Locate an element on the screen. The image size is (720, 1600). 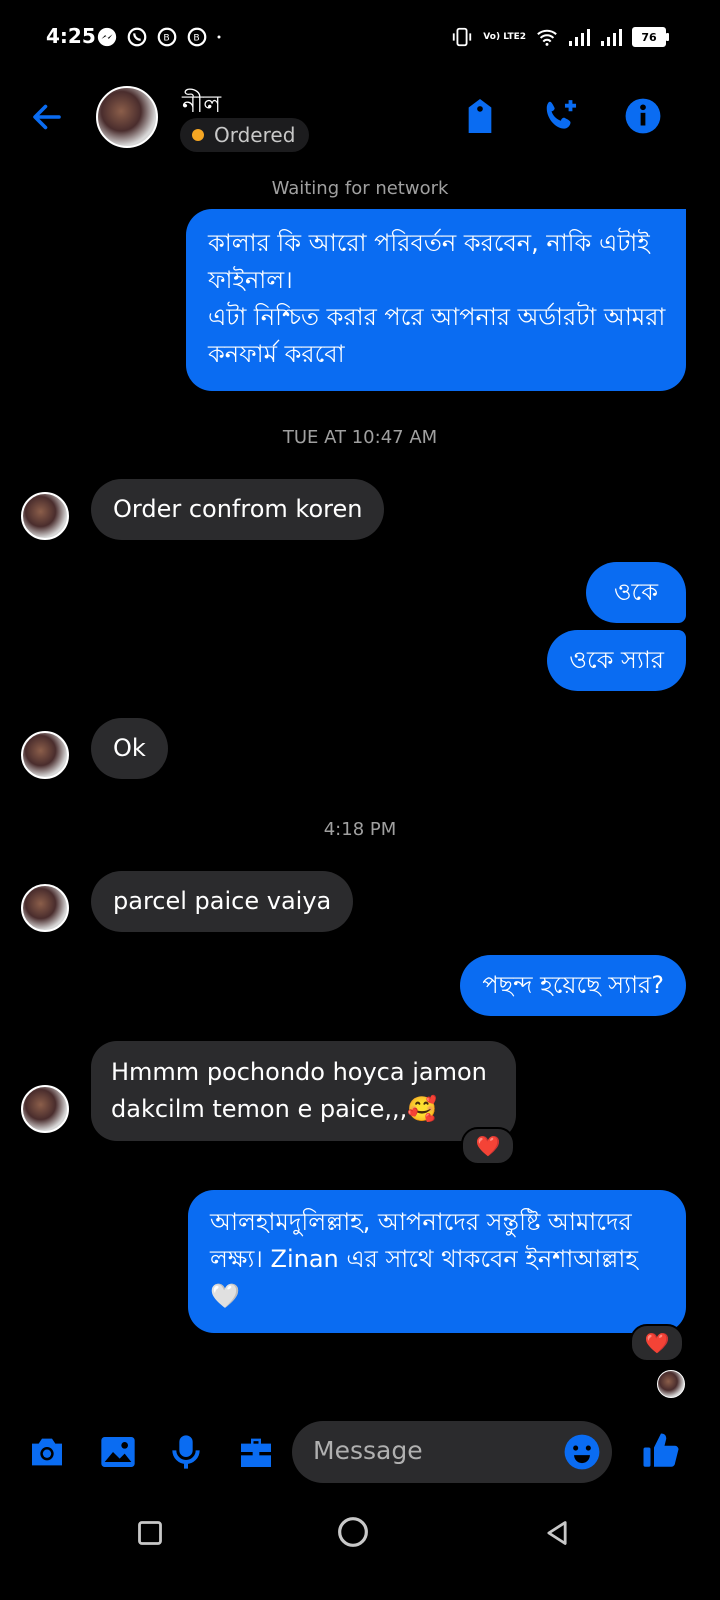
briefcase-button is located at coordinates (256, 1454).